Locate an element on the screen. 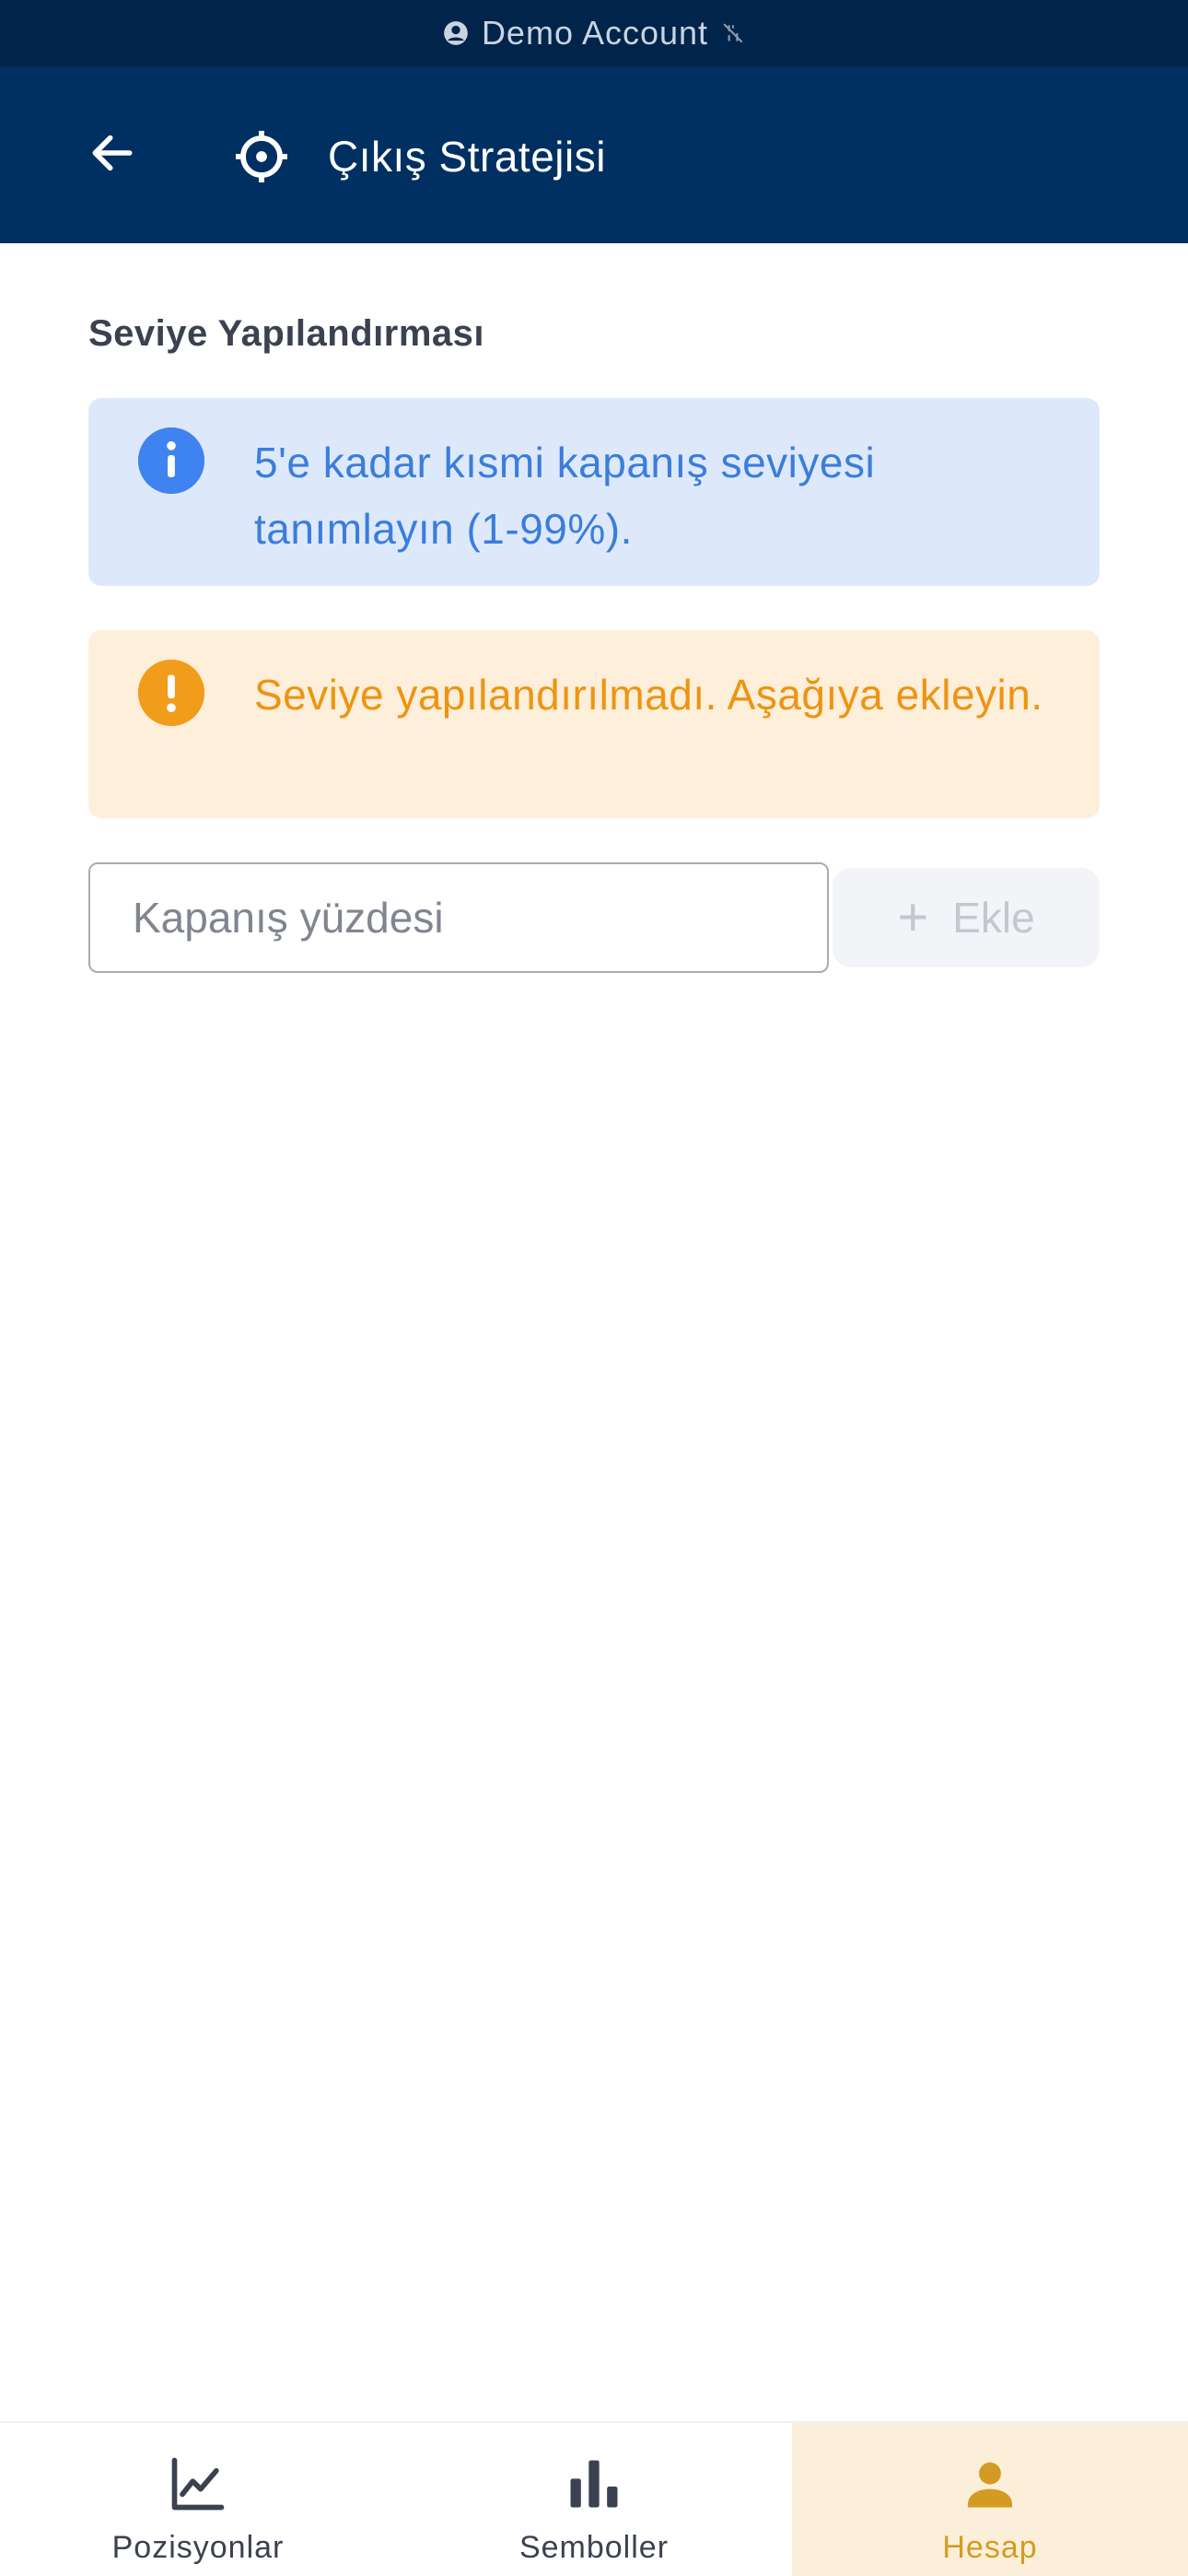 This screenshot has width=1188, height=2576. back-arrow-icon is located at coordinates (112, 155).